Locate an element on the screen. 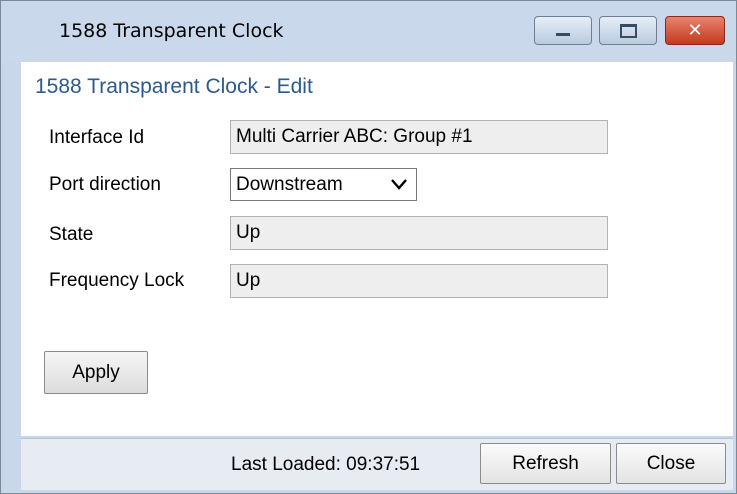 Image resolution: width=737 pixels, height=494 pixels. refresh-button: Refresh is located at coordinates (545, 463).